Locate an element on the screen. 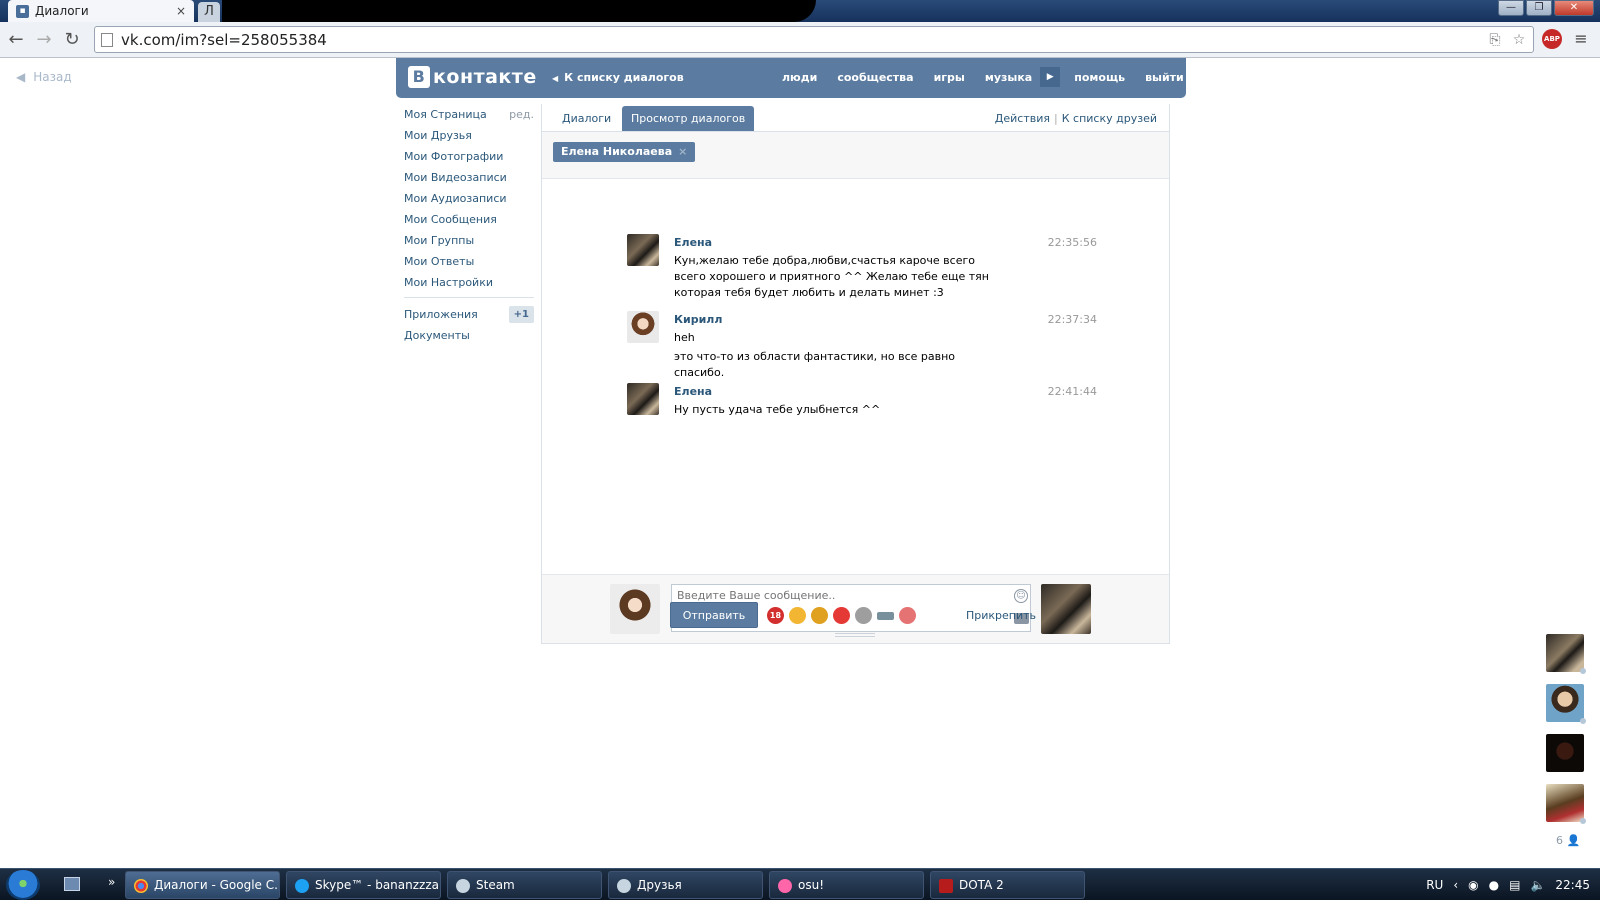 The height and width of the screenshot is (900, 1600). message-text: Ну пусть удача тебе улыбнется ^^ is located at coordinates (777, 409).